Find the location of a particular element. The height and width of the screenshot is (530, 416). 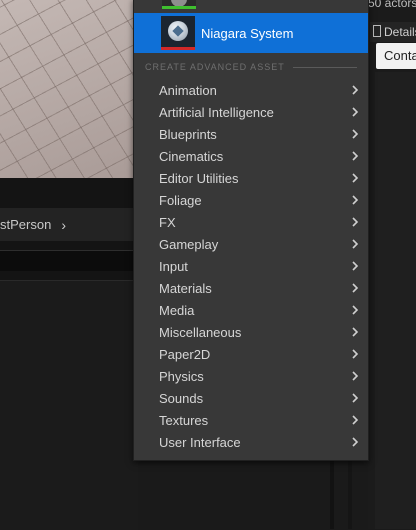

submenu-artificial-intelligence: Artificial Intelligence is located at coordinates (251, 112).